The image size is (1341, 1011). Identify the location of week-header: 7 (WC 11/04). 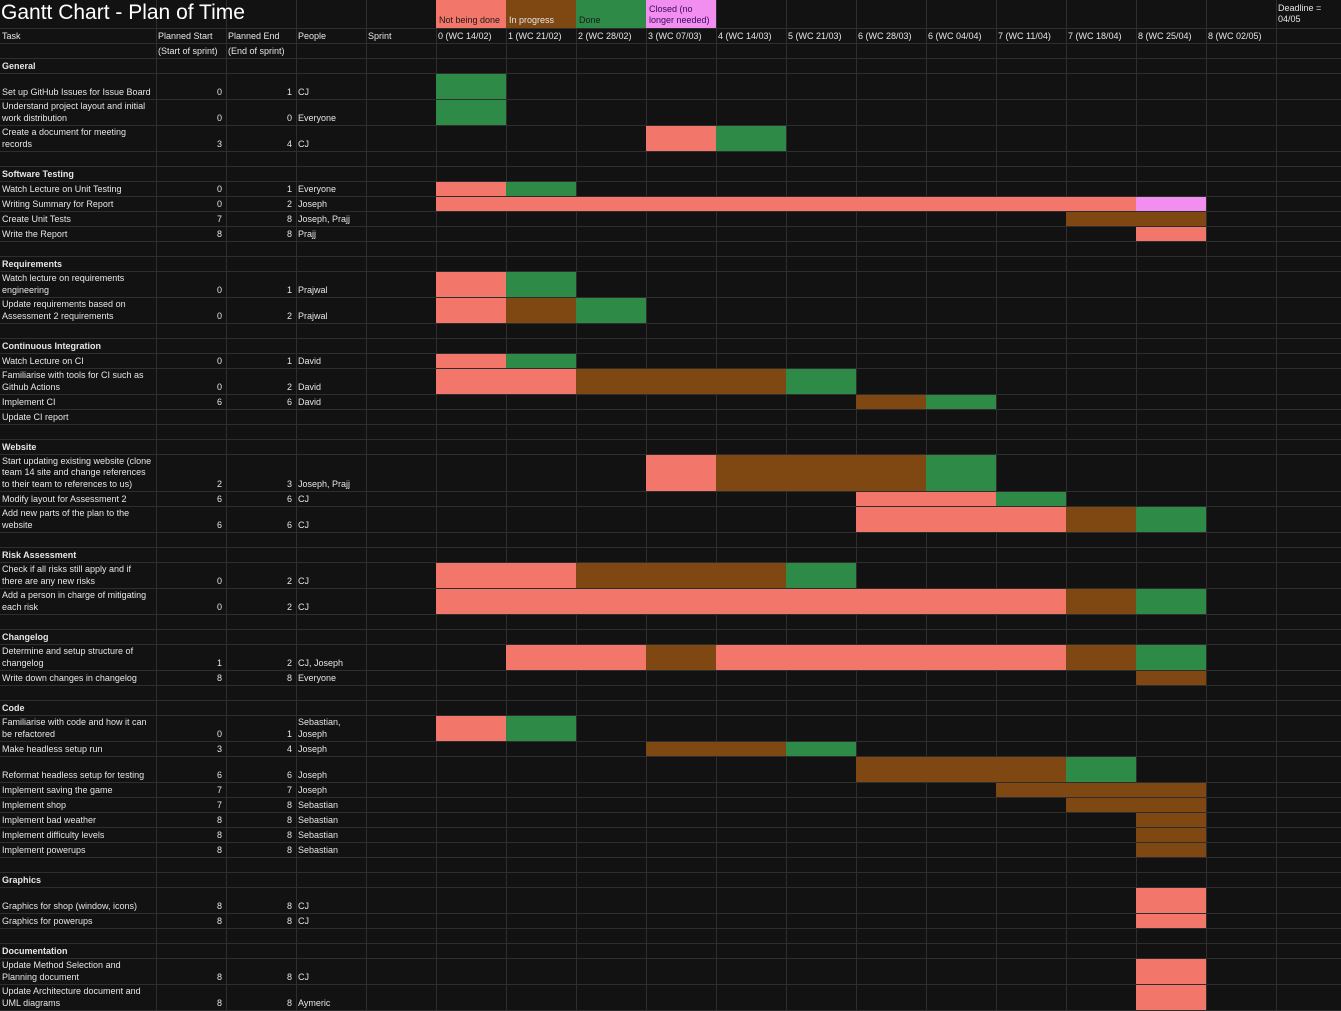
(1024, 35).